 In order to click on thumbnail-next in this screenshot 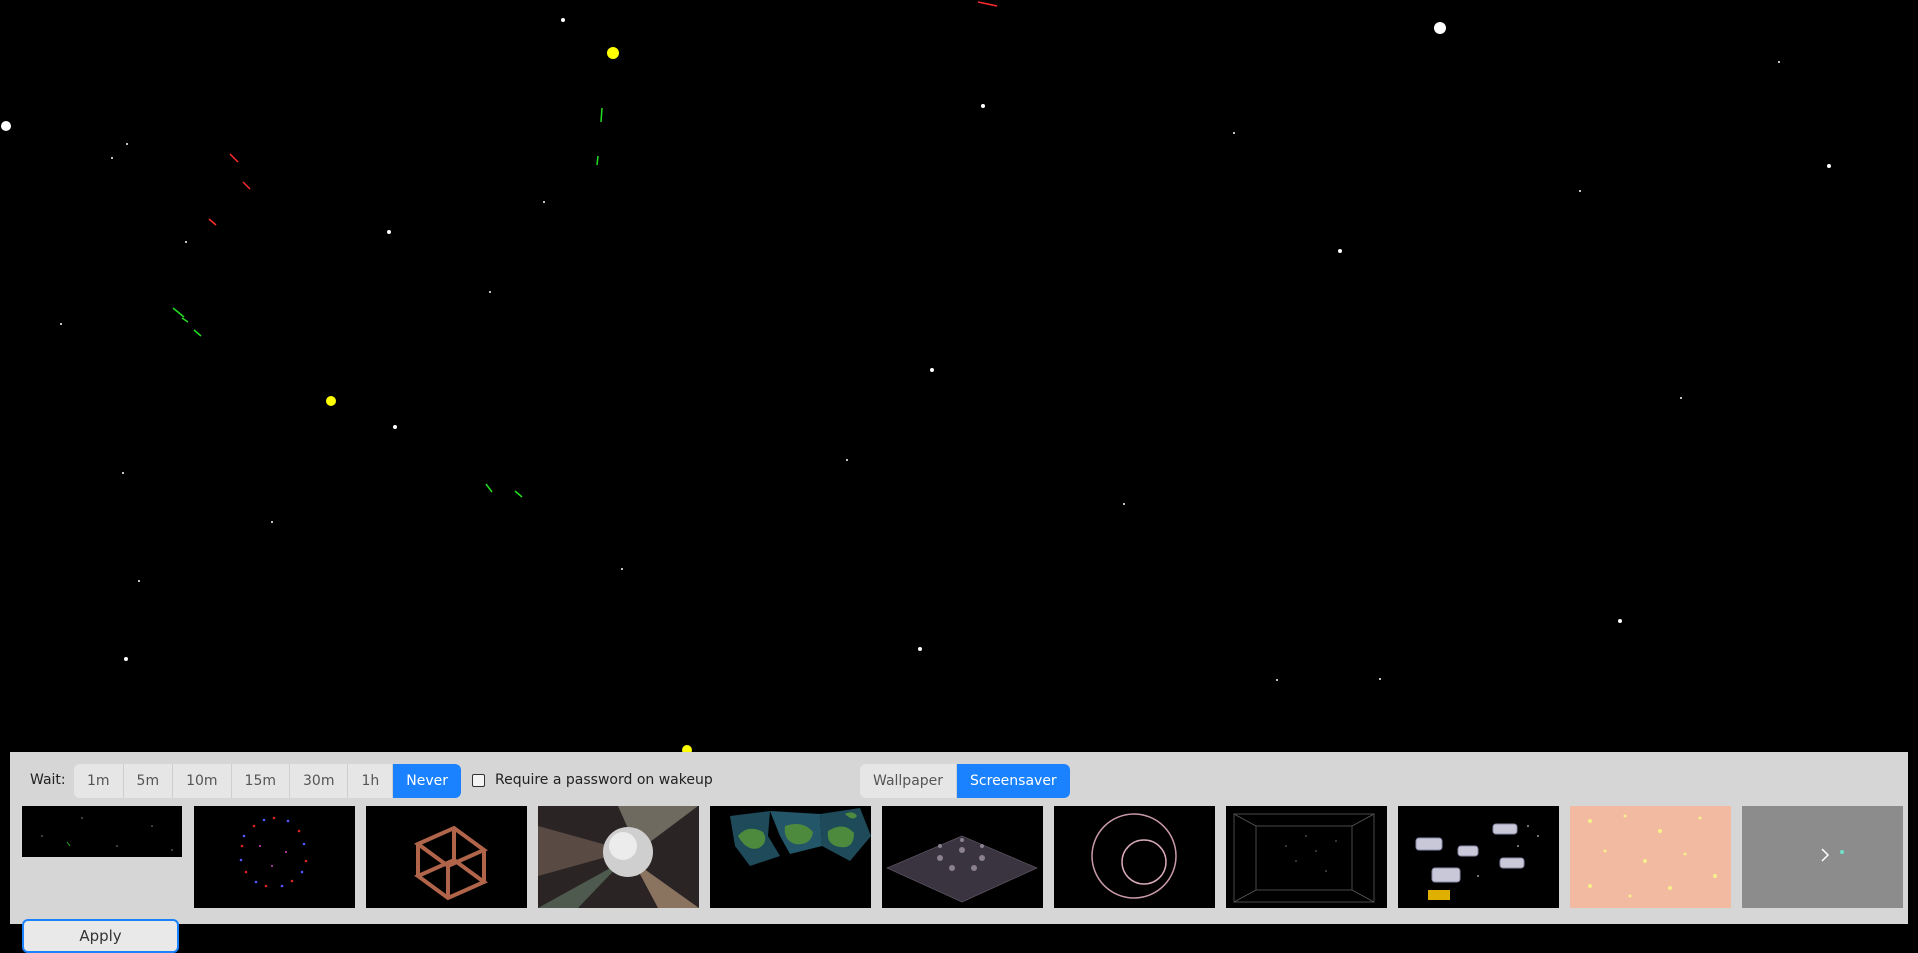, I will do `click(1822, 857)`.